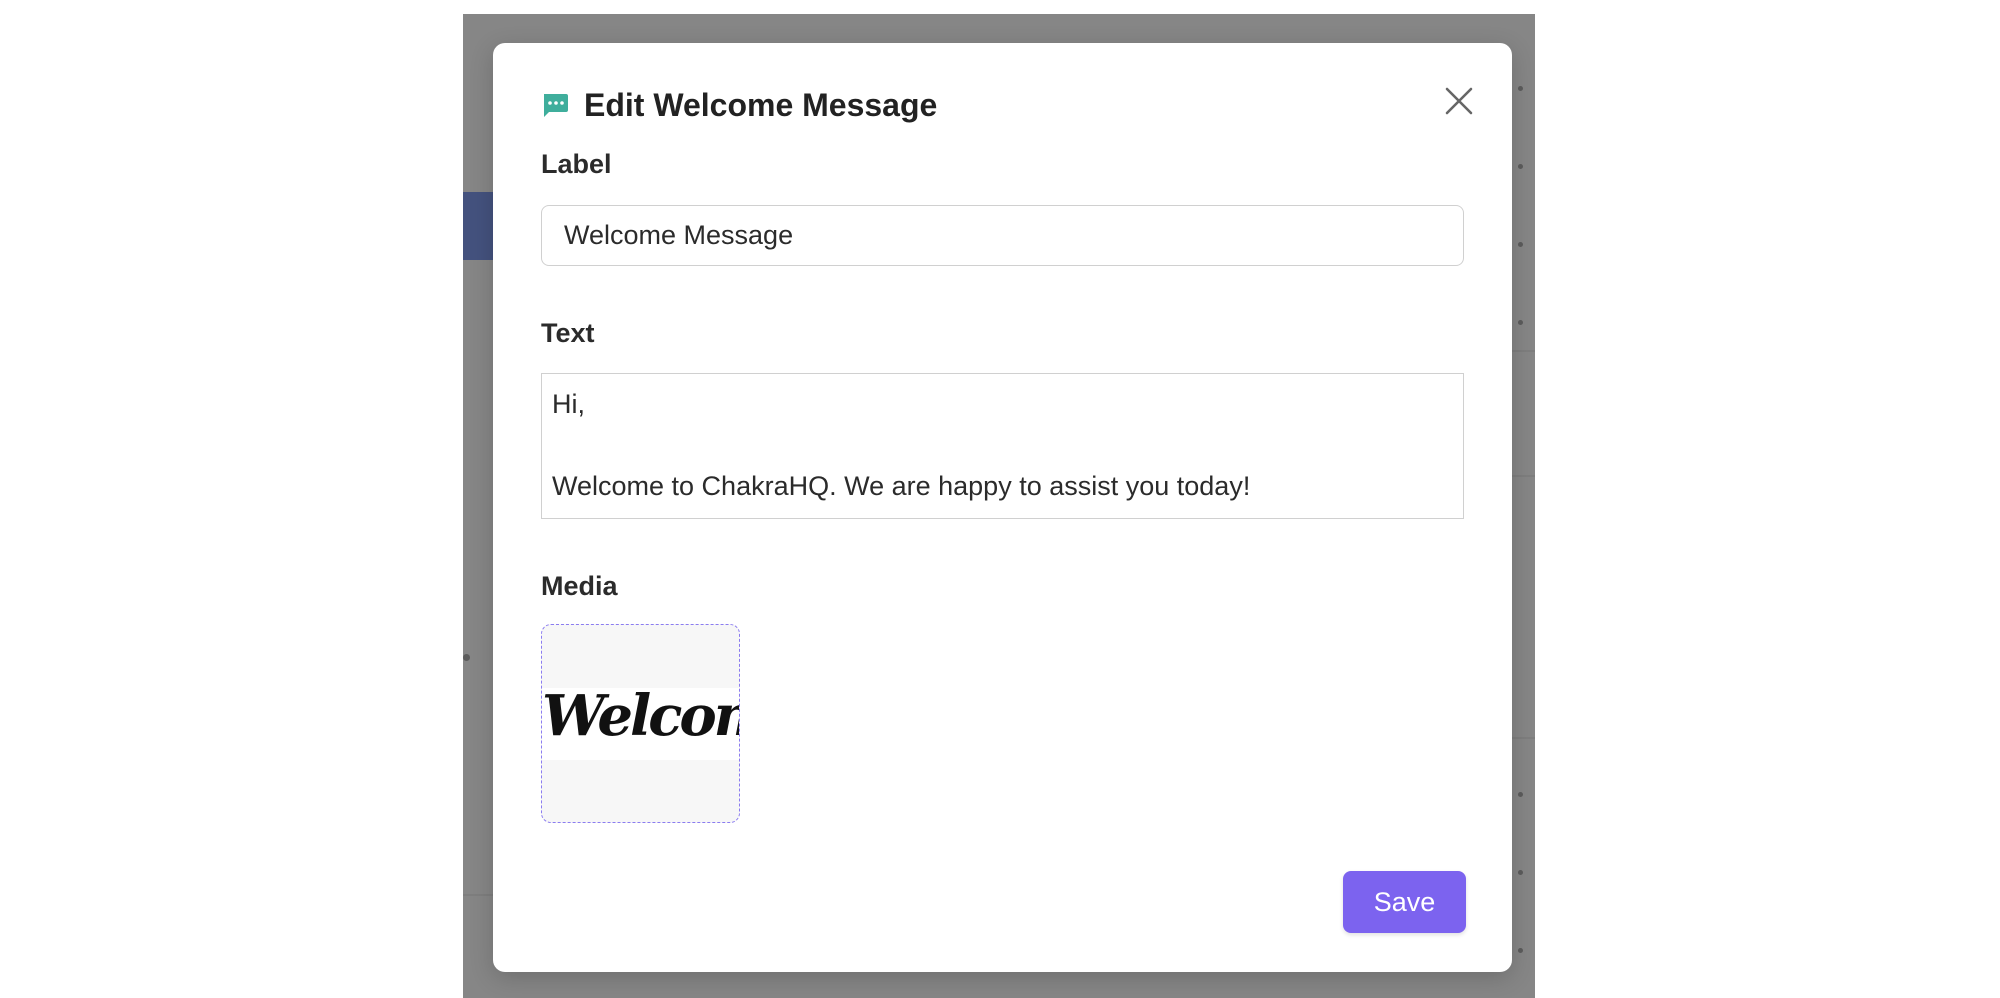 This screenshot has width=2000, height=998. I want to click on chat-bubble-icon, so click(556, 105).